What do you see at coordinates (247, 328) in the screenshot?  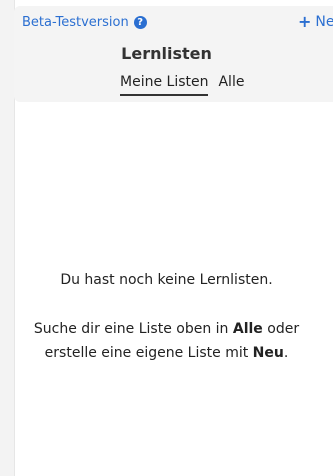 I see `hint-all-emphasis: Alle` at bounding box center [247, 328].